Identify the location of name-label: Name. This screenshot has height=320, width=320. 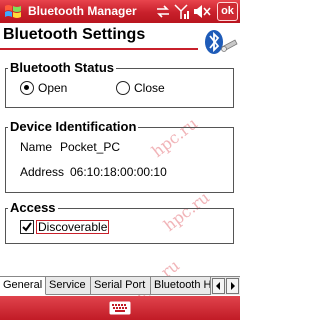
(36, 147).